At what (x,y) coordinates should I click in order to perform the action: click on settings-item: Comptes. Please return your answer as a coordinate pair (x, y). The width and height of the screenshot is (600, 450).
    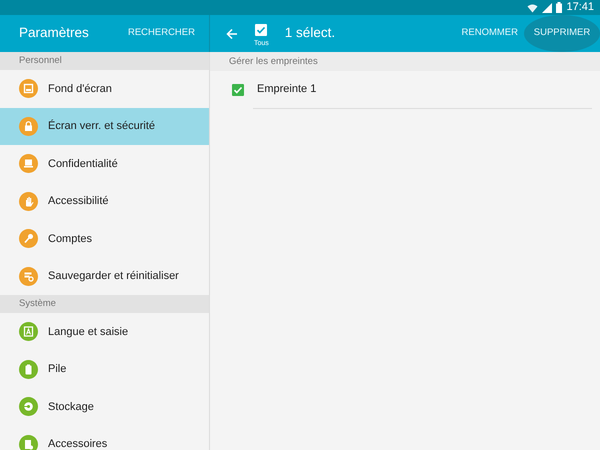
    Looking at the image, I should click on (104, 239).